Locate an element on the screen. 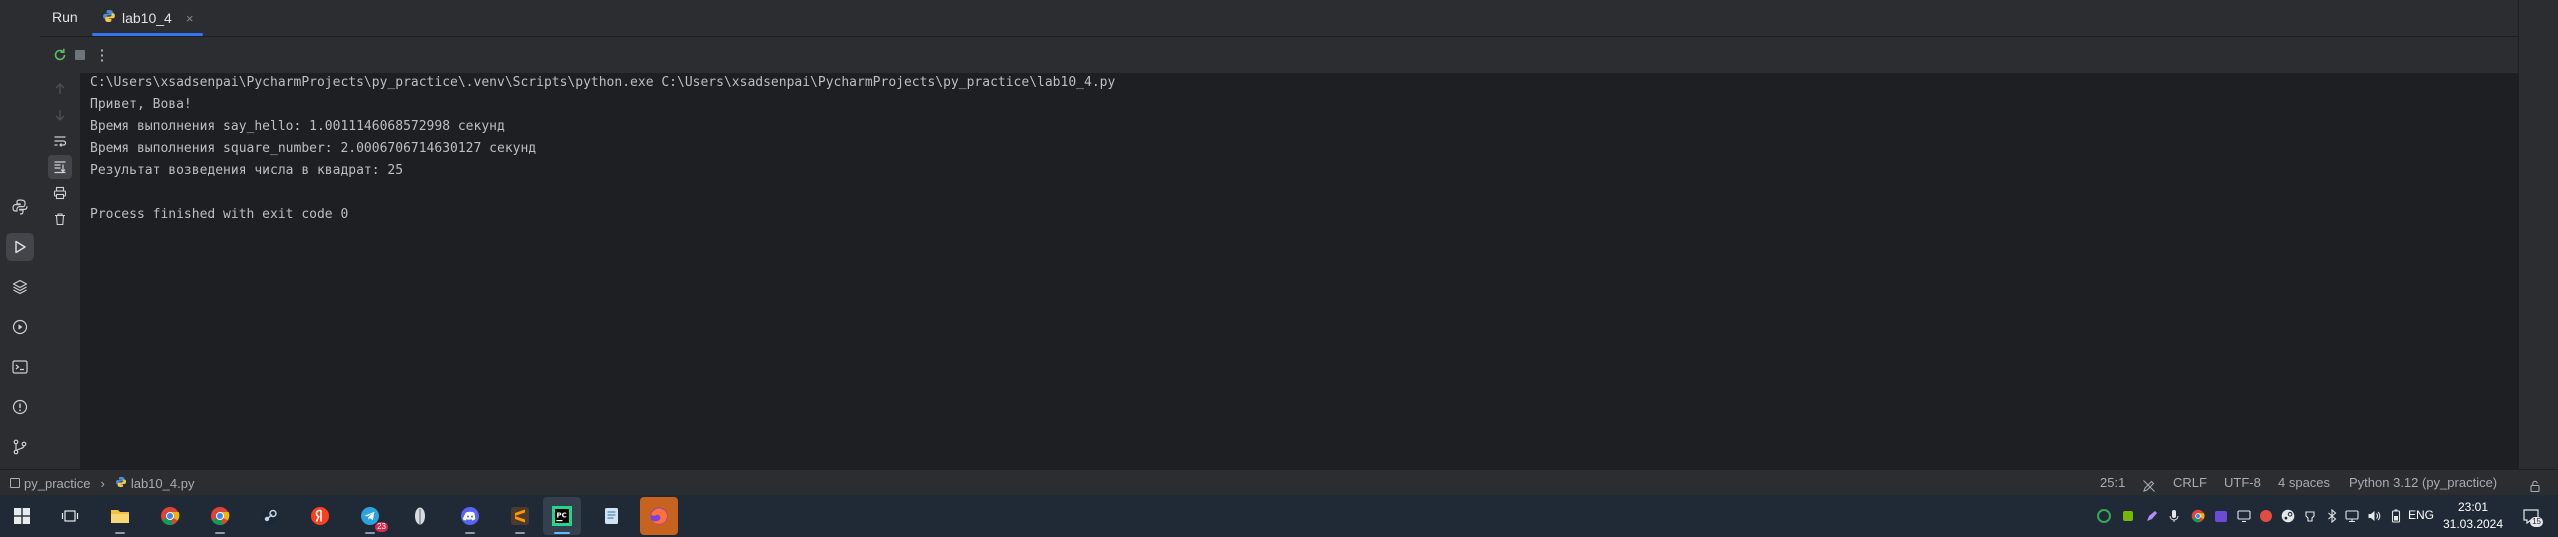 This screenshot has width=2558, height=537. svg-text: PC is located at coordinates (562, 516).